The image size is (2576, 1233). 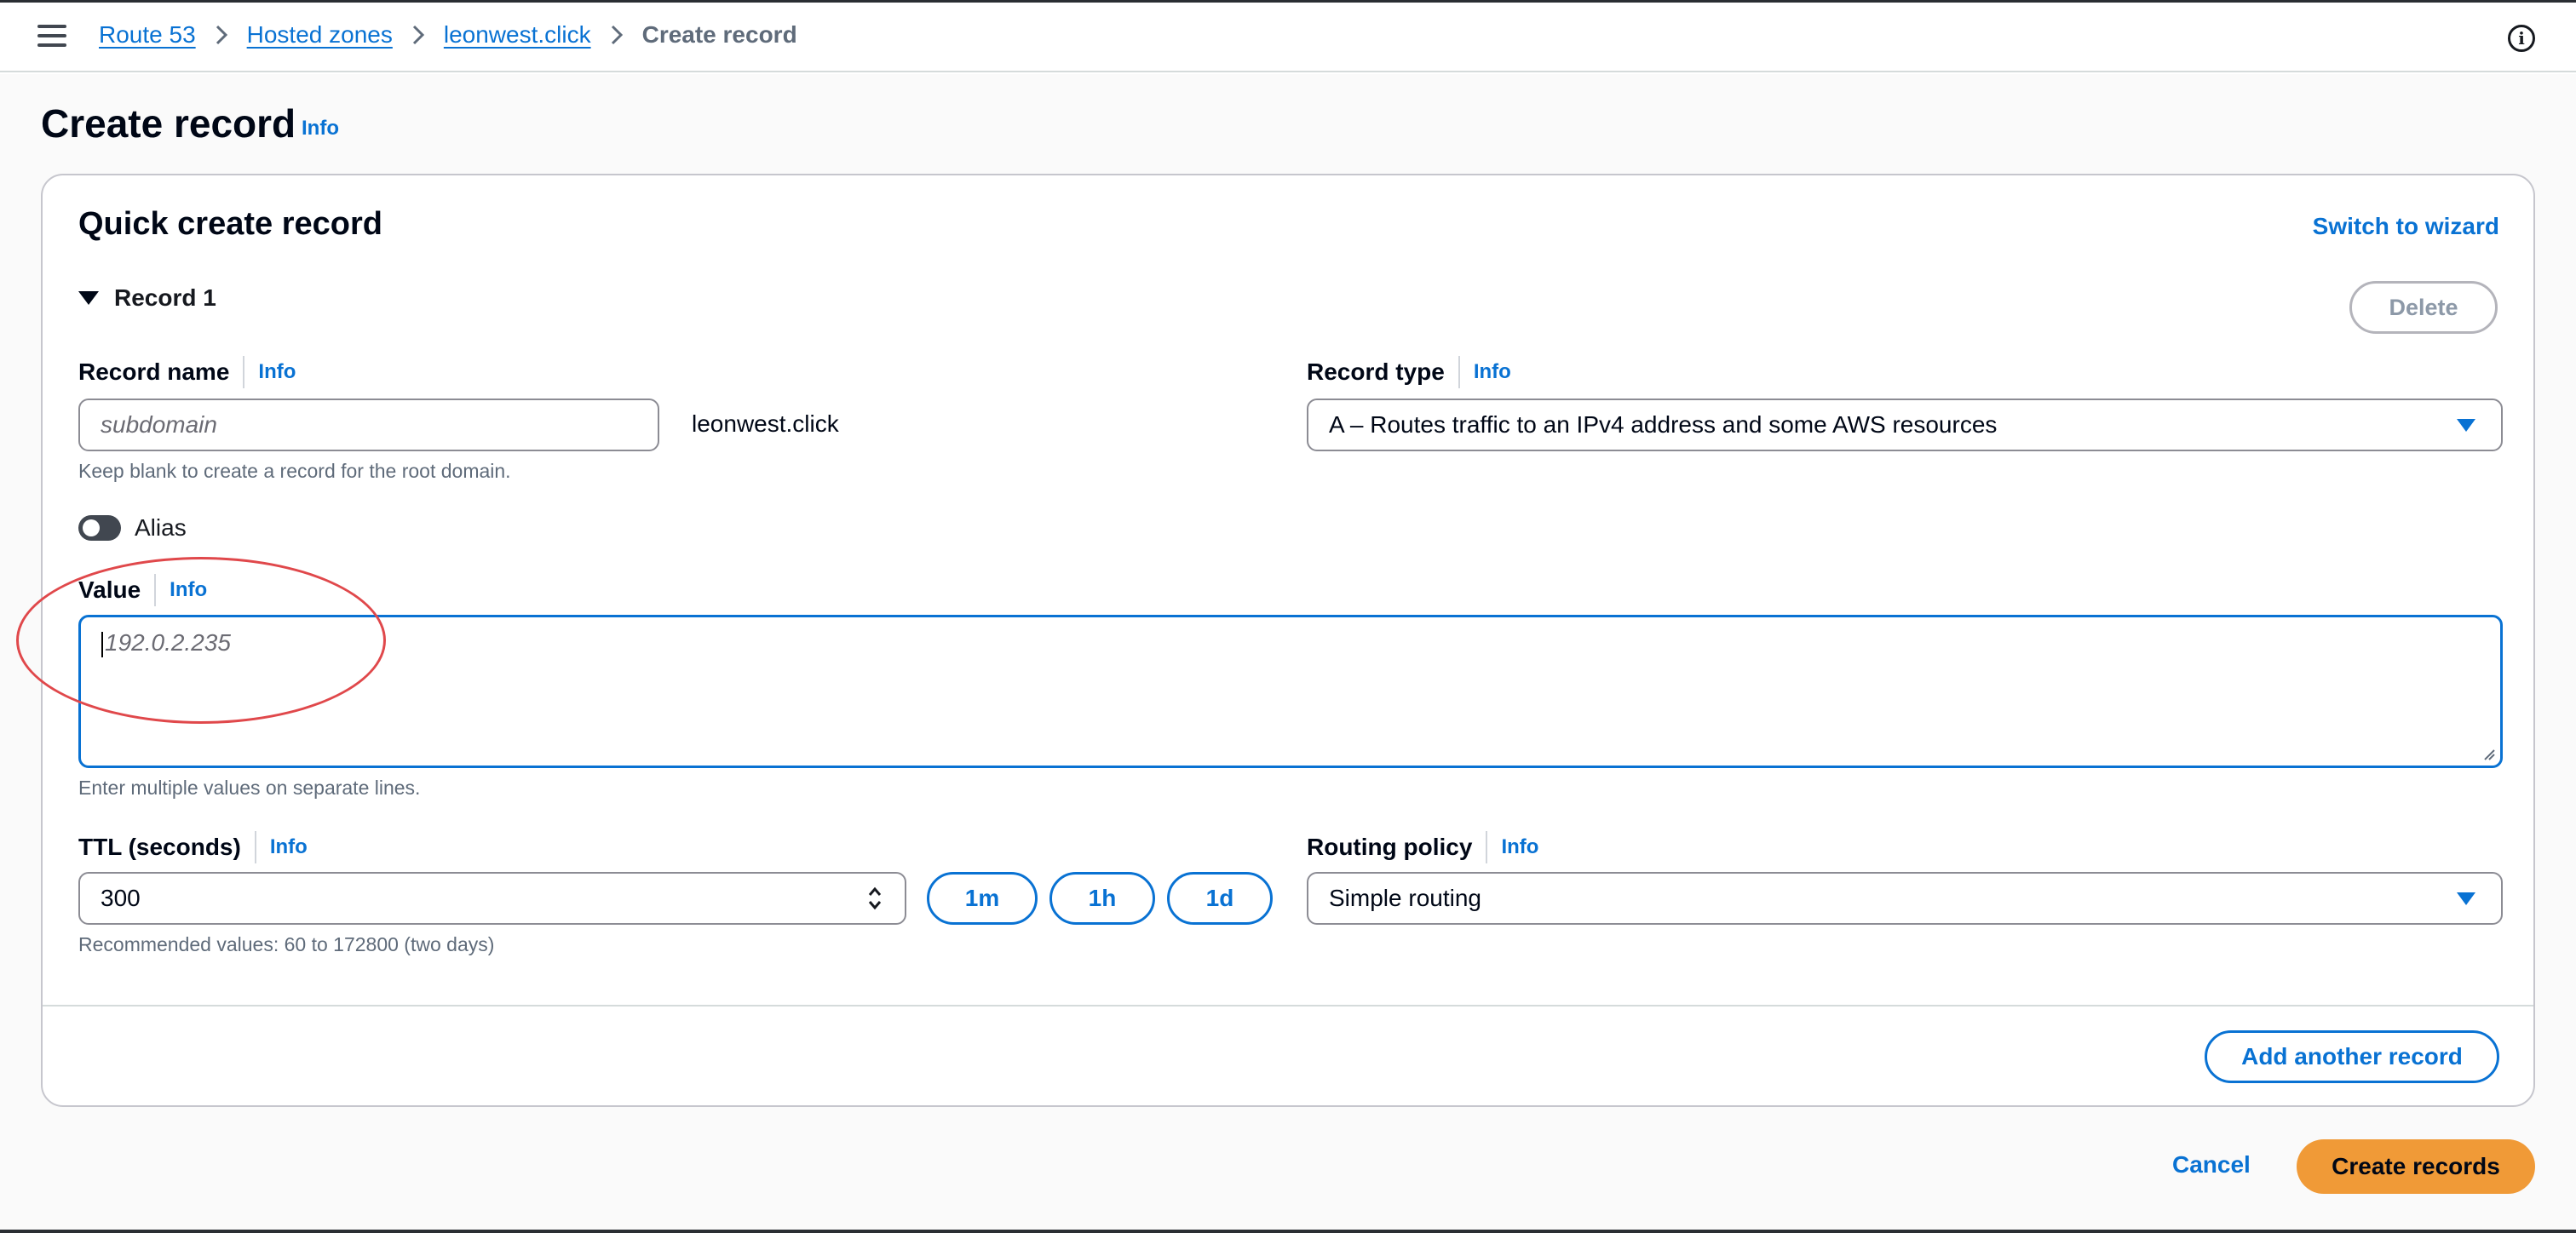 I want to click on record-expand-toggle: Record 1, so click(x=147, y=298).